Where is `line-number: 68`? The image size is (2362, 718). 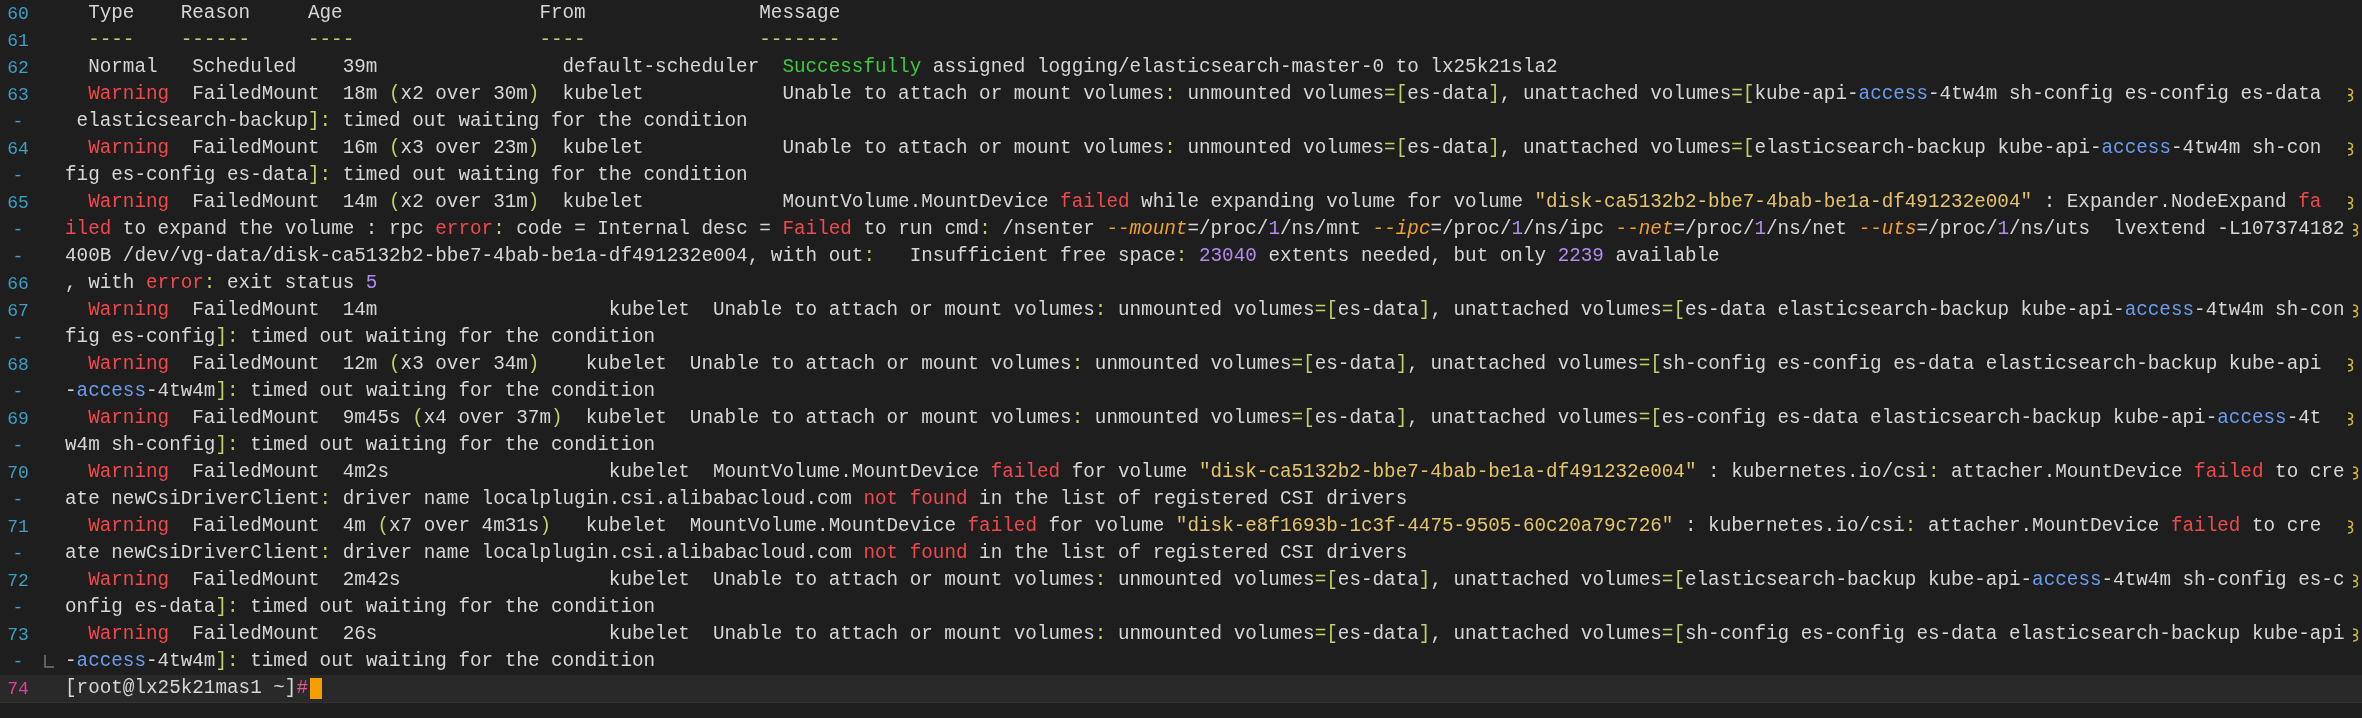 line-number: 68 is located at coordinates (18, 364).